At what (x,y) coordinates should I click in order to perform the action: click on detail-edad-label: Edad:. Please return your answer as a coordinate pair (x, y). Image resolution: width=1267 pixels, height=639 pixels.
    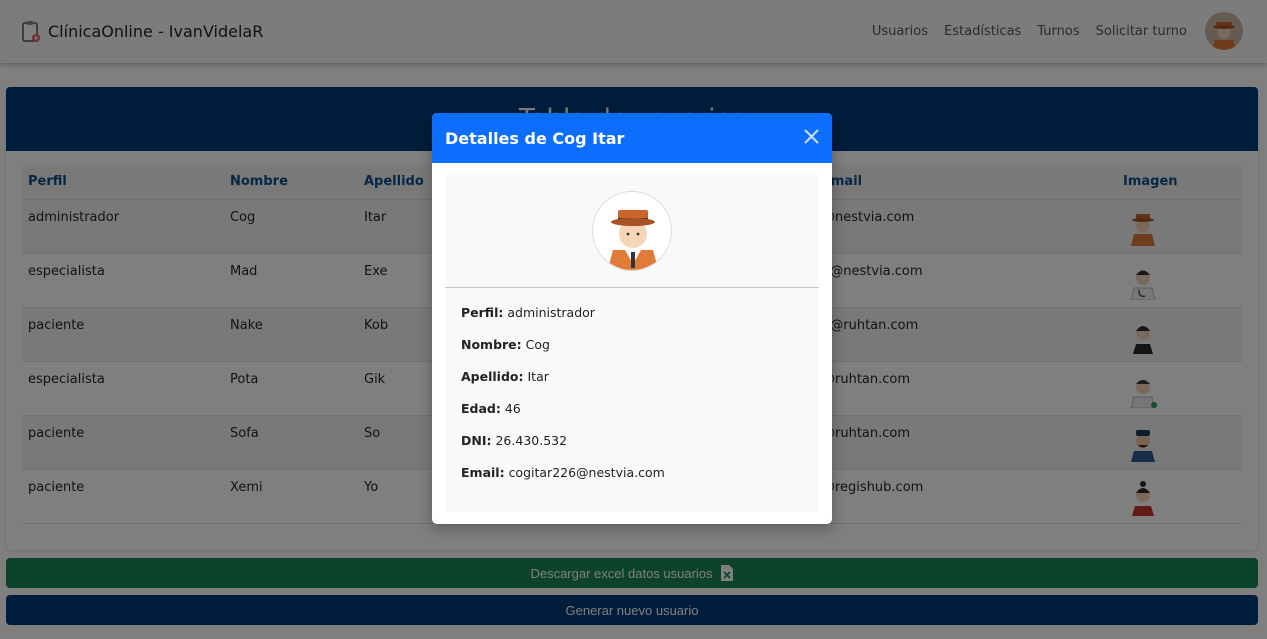
    Looking at the image, I should click on (481, 408).